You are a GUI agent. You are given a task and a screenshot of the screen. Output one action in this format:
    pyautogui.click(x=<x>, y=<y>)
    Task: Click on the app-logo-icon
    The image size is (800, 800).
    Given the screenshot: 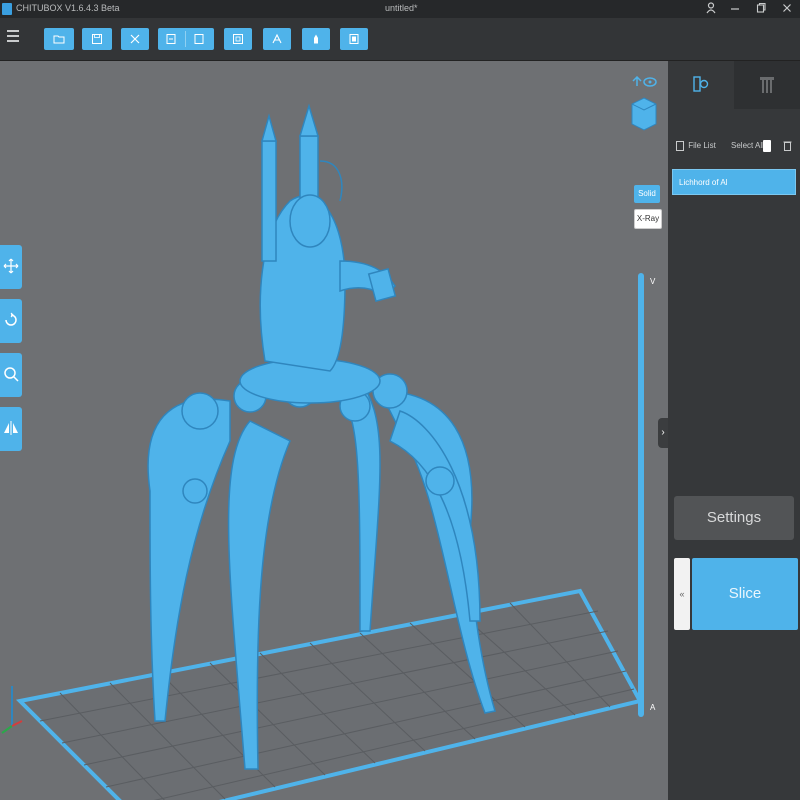 What is the action you would take?
    pyautogui.click(x=7, y=9)
    